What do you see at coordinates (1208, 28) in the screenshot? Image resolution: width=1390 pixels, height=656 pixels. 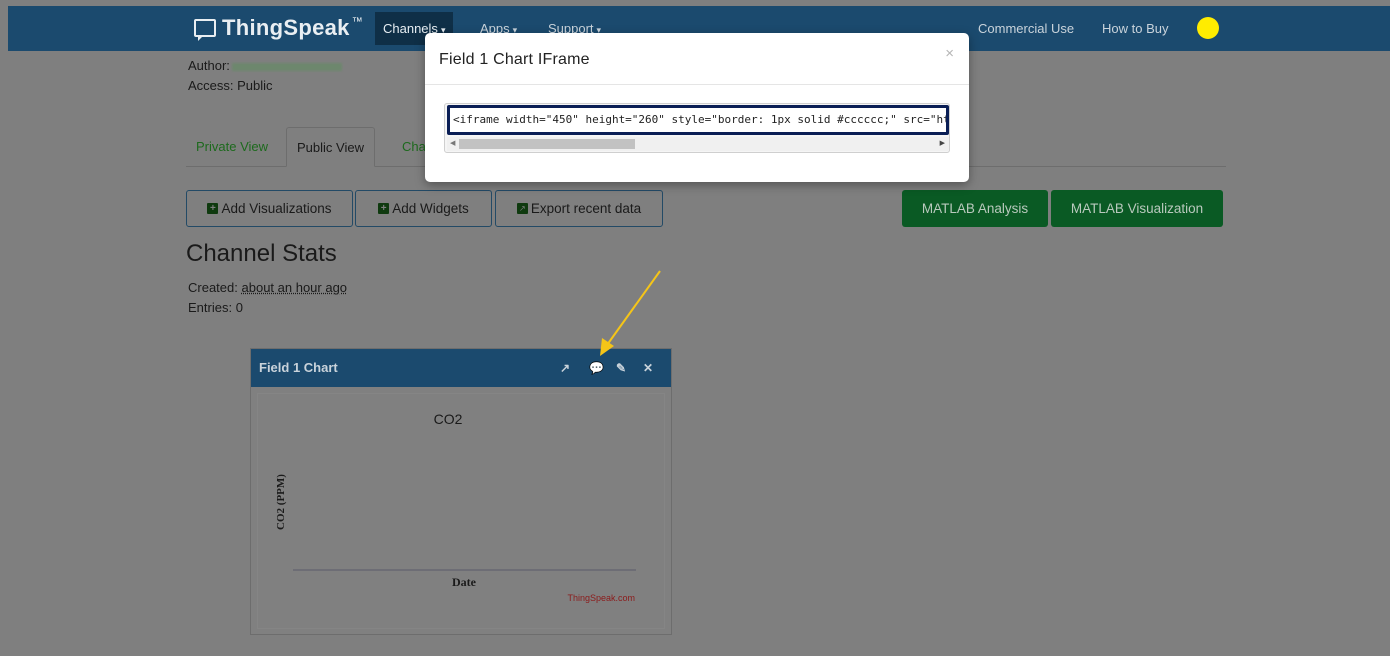 I see `user-avatar` at bounding box center [1208, 28].